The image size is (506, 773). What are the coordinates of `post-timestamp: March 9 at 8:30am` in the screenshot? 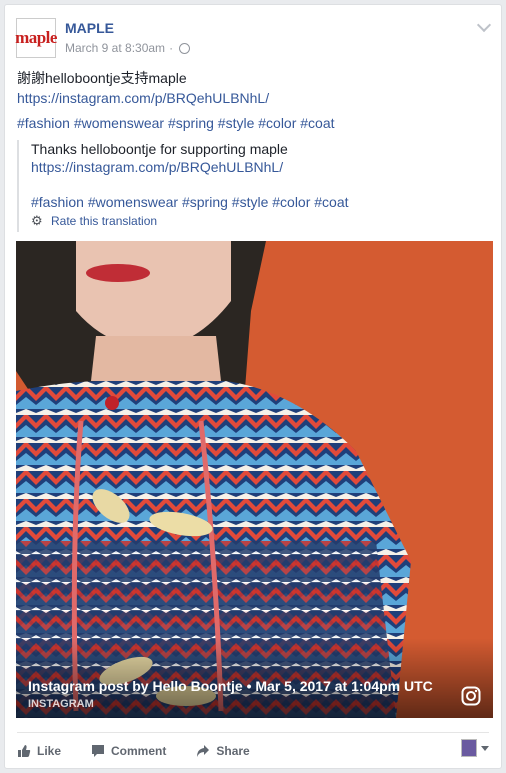 It's located at (115, 48).